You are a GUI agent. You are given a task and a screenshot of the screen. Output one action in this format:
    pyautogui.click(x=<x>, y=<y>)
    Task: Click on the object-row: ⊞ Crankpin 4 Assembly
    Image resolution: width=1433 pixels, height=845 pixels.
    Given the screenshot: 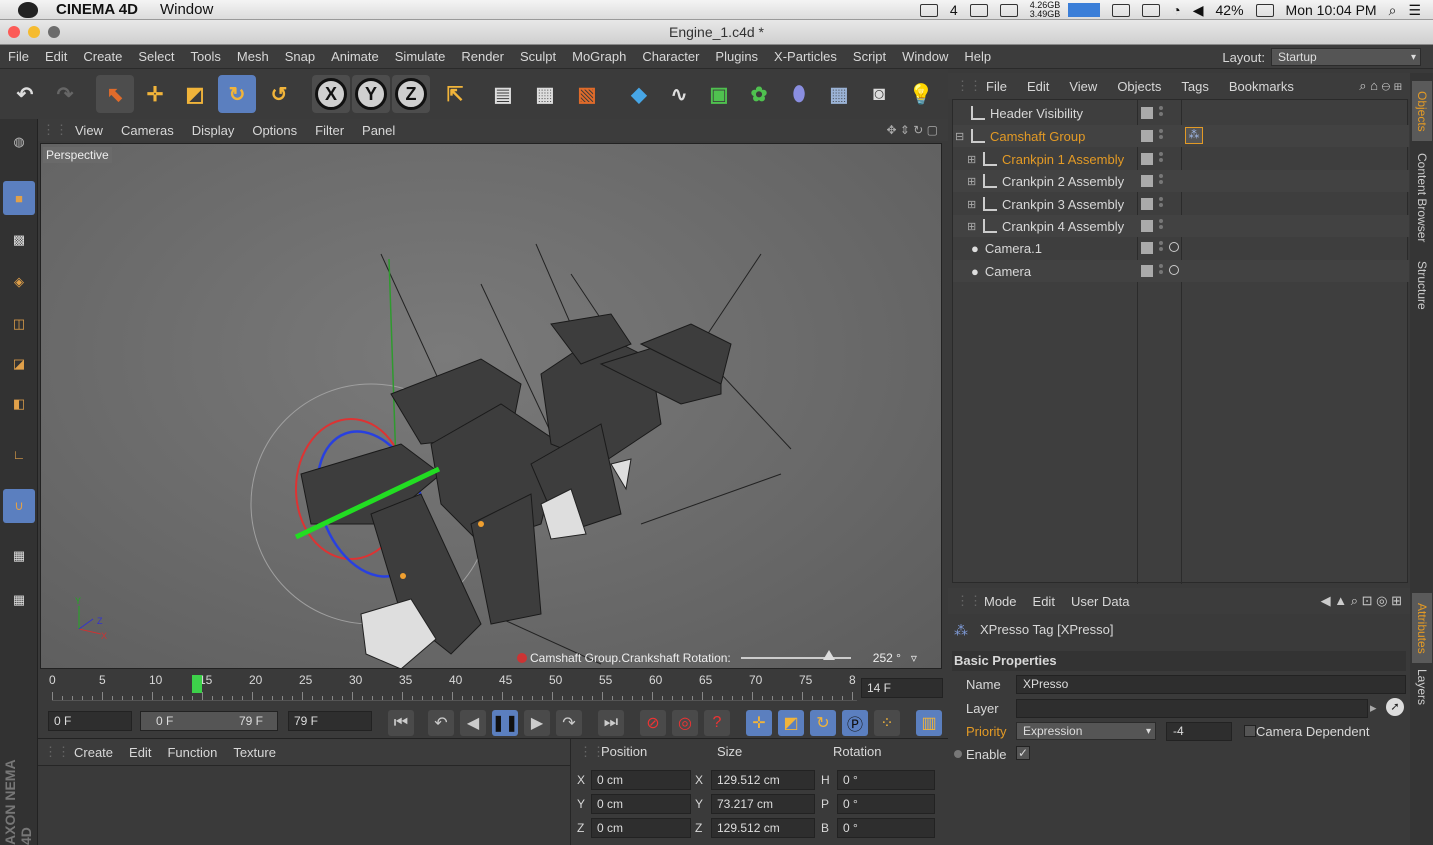 What is the action you would take?
    pyautogui.click(x=1181, y=226)
    